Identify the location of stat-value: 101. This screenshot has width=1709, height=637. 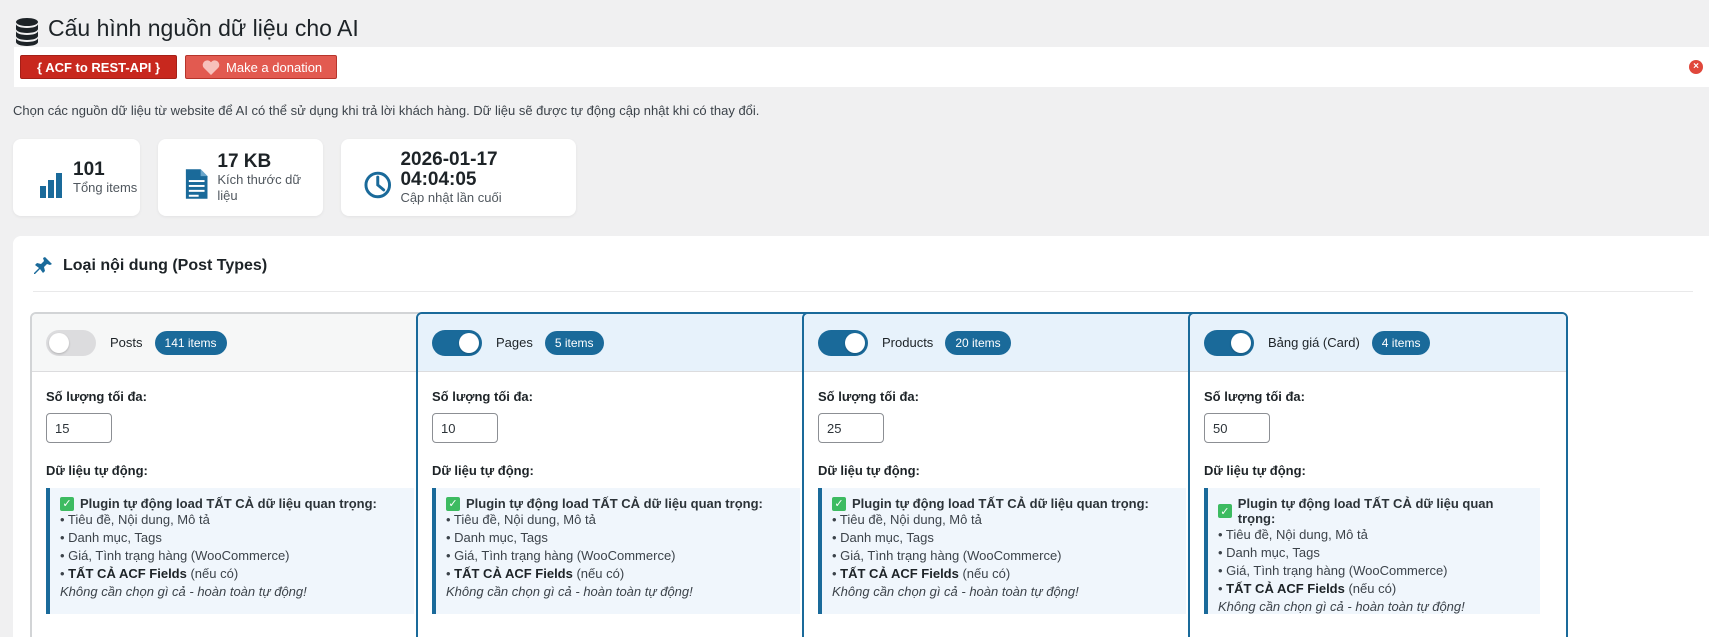
(89, 169).